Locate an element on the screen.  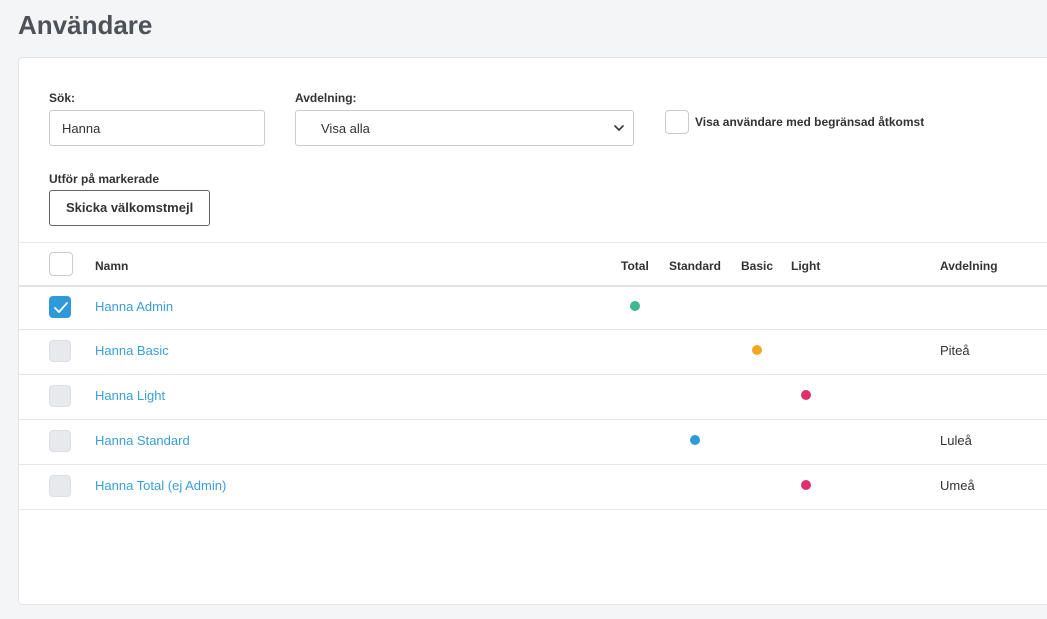
user-department: Umeå is located at coordinates (957, 485).